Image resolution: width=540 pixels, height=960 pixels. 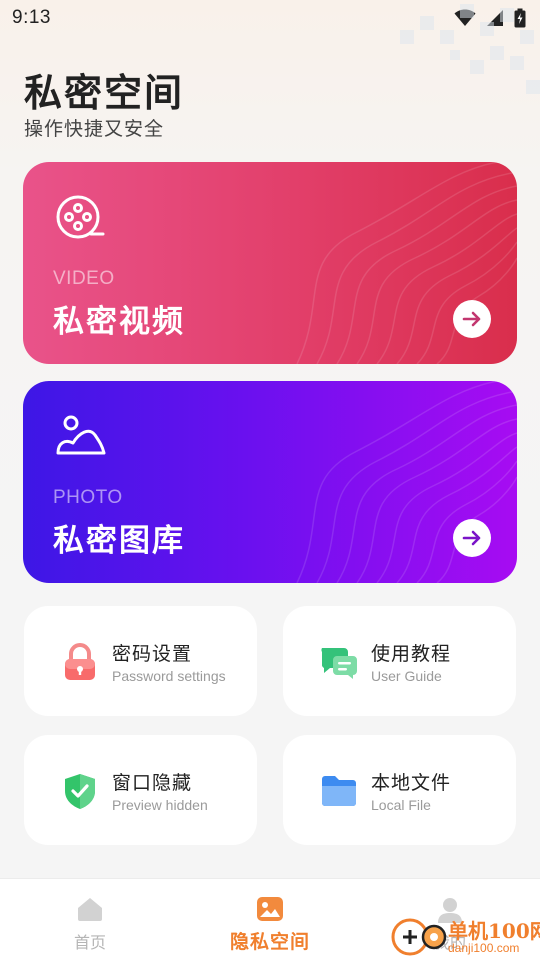 What do you see at coordinates (494, 931) in the screenshot?
I see `watermark-title: 单机100网` at bounding box center [494, 931].